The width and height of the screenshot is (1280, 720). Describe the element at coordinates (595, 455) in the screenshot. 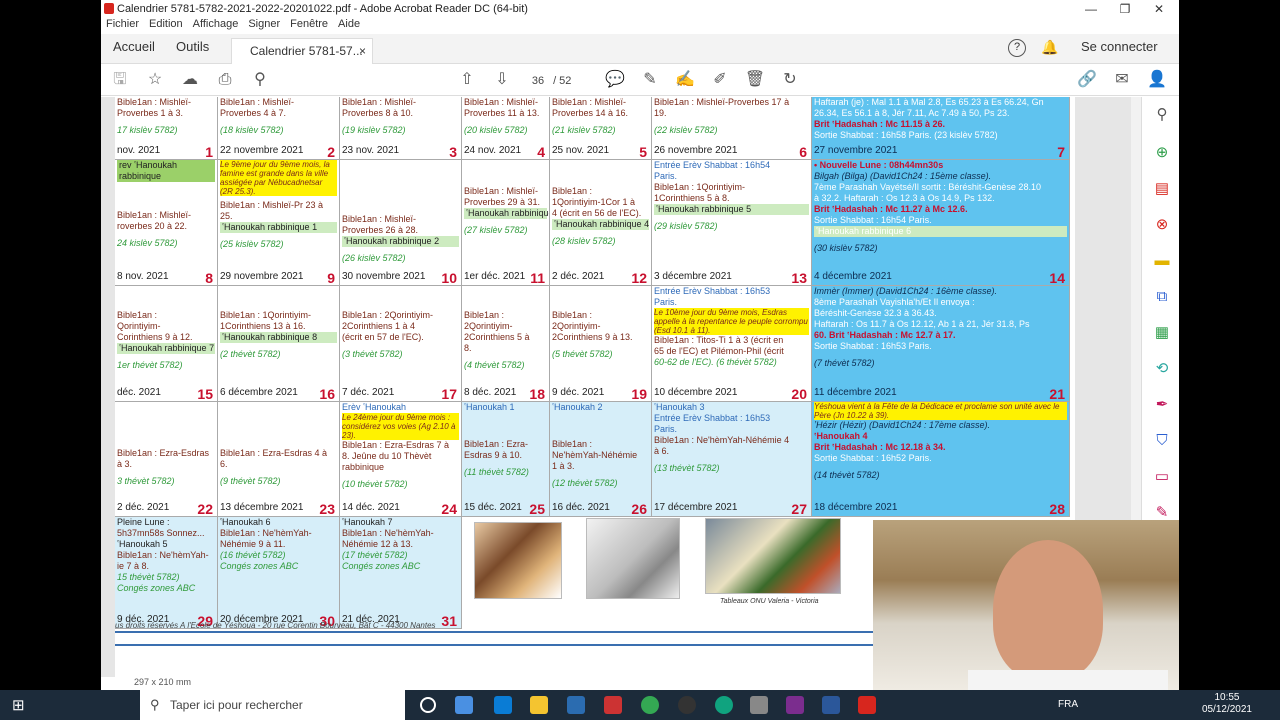

I see `day-text-line: Ne'hèmYah-Néhémie` at that location.